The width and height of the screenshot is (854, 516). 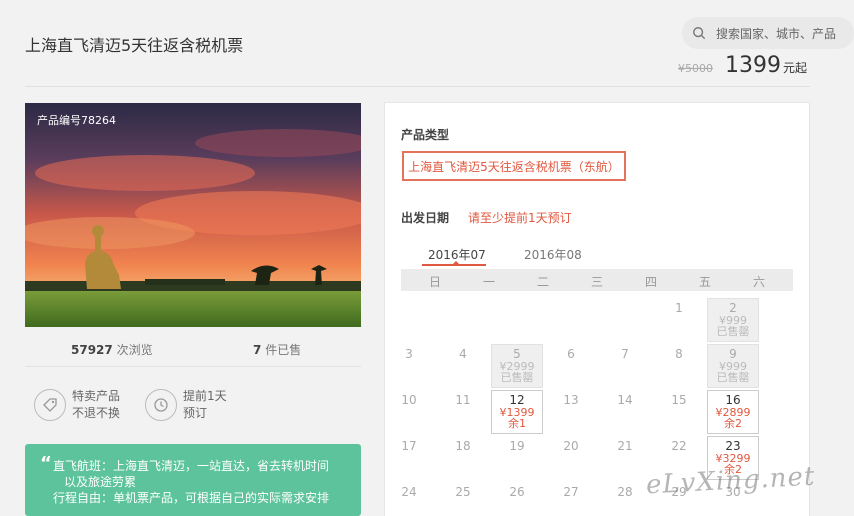 I want to click on calendar-day: 21, so click(x=625, y=446).